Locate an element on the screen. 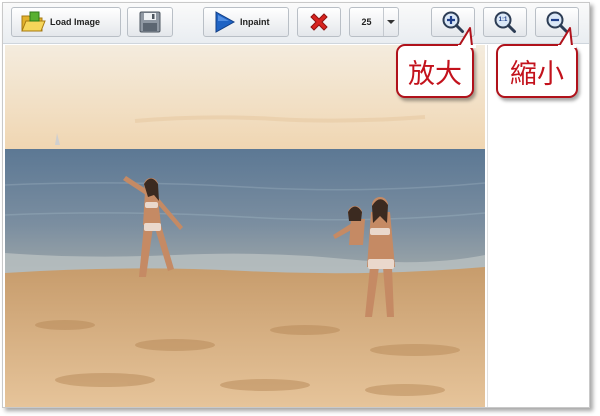 The height and width of the screenshot is (416, 600). zoom-in-callout-label: 放大 is located at coordinates (435, 74).